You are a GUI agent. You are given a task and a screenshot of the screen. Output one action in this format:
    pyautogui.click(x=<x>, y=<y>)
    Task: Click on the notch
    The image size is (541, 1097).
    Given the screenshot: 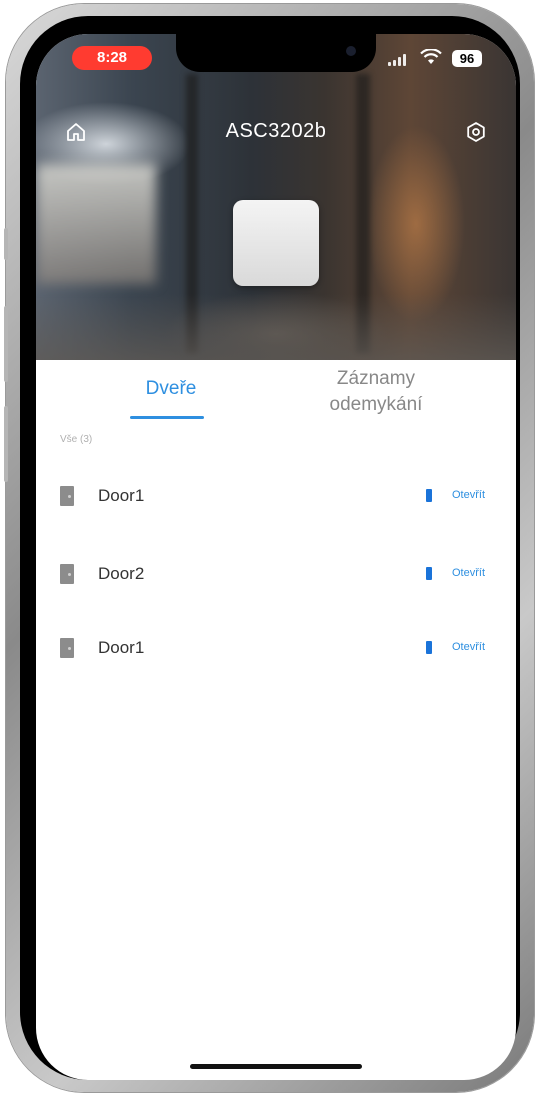 What is the action you would take?
    pyautogui.click(x=276, y=53)
    